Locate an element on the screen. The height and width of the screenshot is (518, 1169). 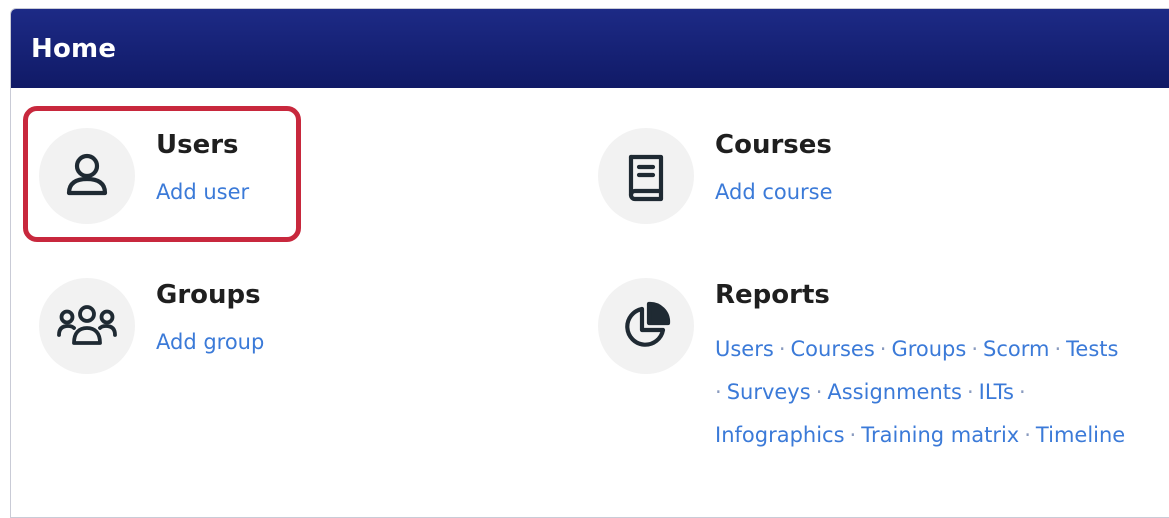
add-course-link: Add course is located at coordinates (774, 192).